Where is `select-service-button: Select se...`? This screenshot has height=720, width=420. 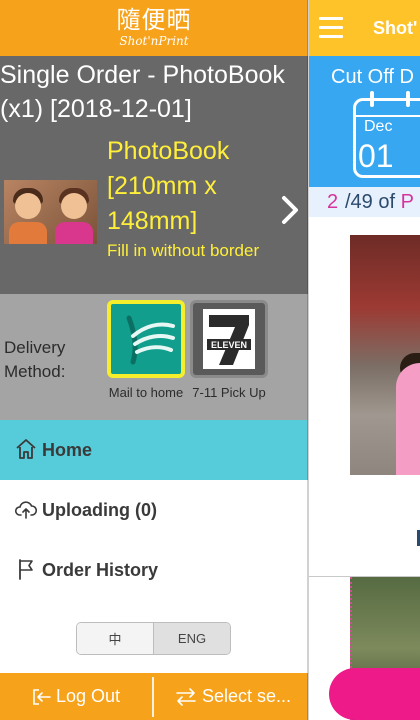 select-service-button: Select se... is located at coordinates (240, 696).